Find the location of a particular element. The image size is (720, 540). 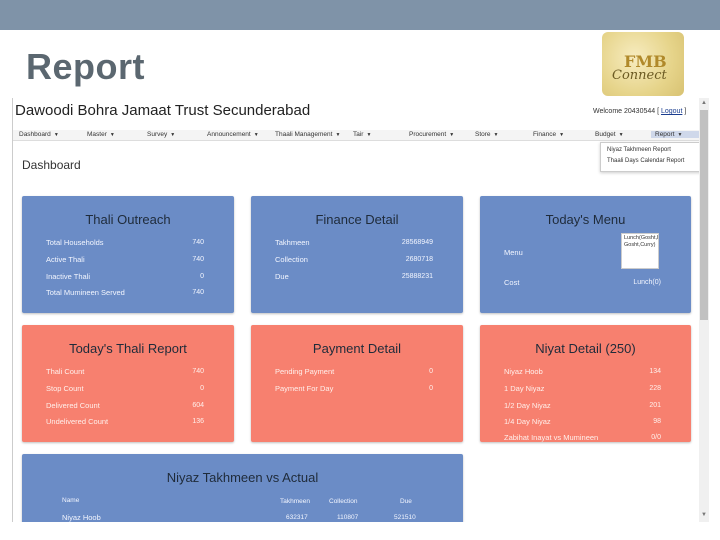

nav-survey: Survey ▼ is located at coordinates (161, 134).